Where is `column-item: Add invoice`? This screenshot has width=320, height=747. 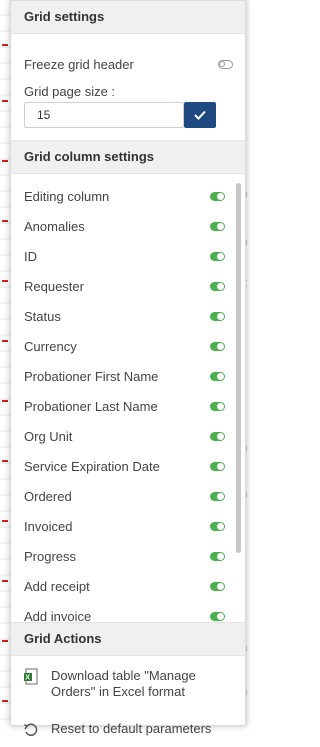 column-item: Add invoice is located at coordinates (128, 612).